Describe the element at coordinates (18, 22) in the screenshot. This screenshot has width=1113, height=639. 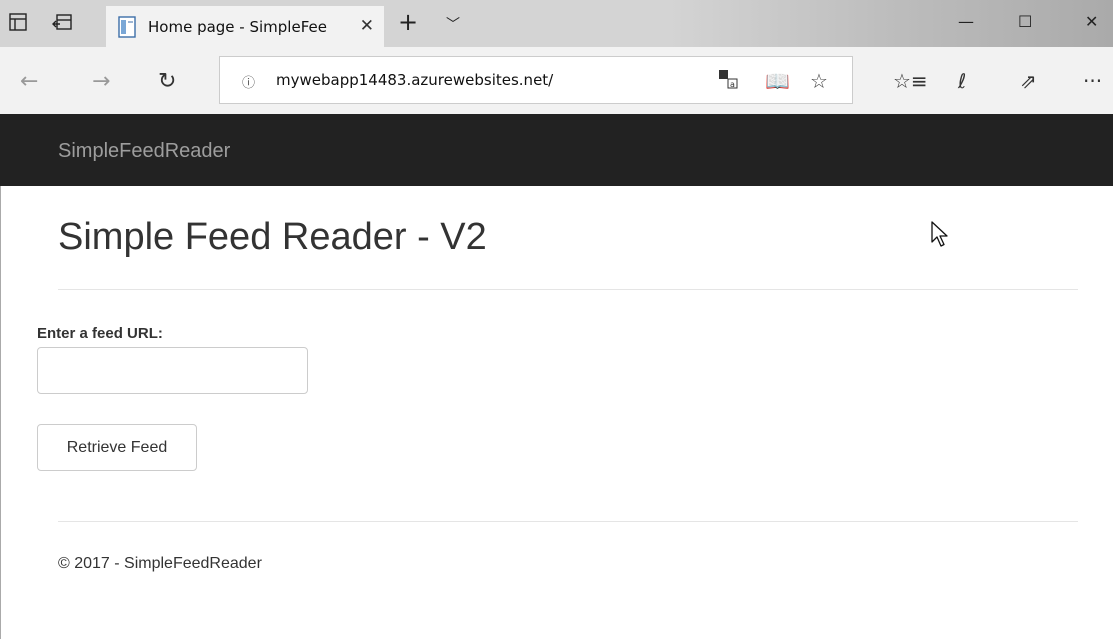
I see `tab-actions-icon` at that location.